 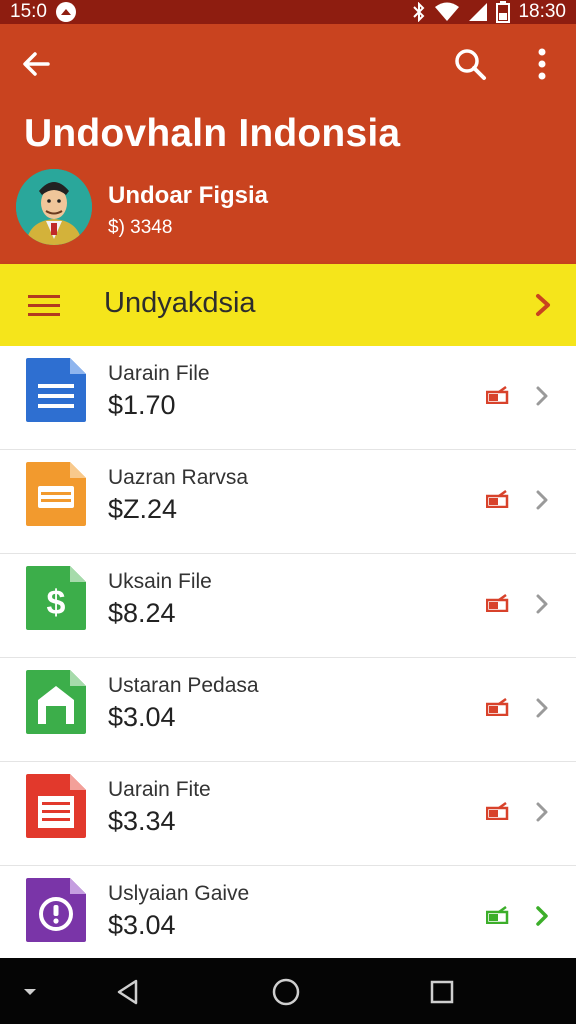 What do you see at coordinates (288, 814) in the screenshot?
I see `list-item: Uarain Fite $3.34` at bounding box center [288, 814].